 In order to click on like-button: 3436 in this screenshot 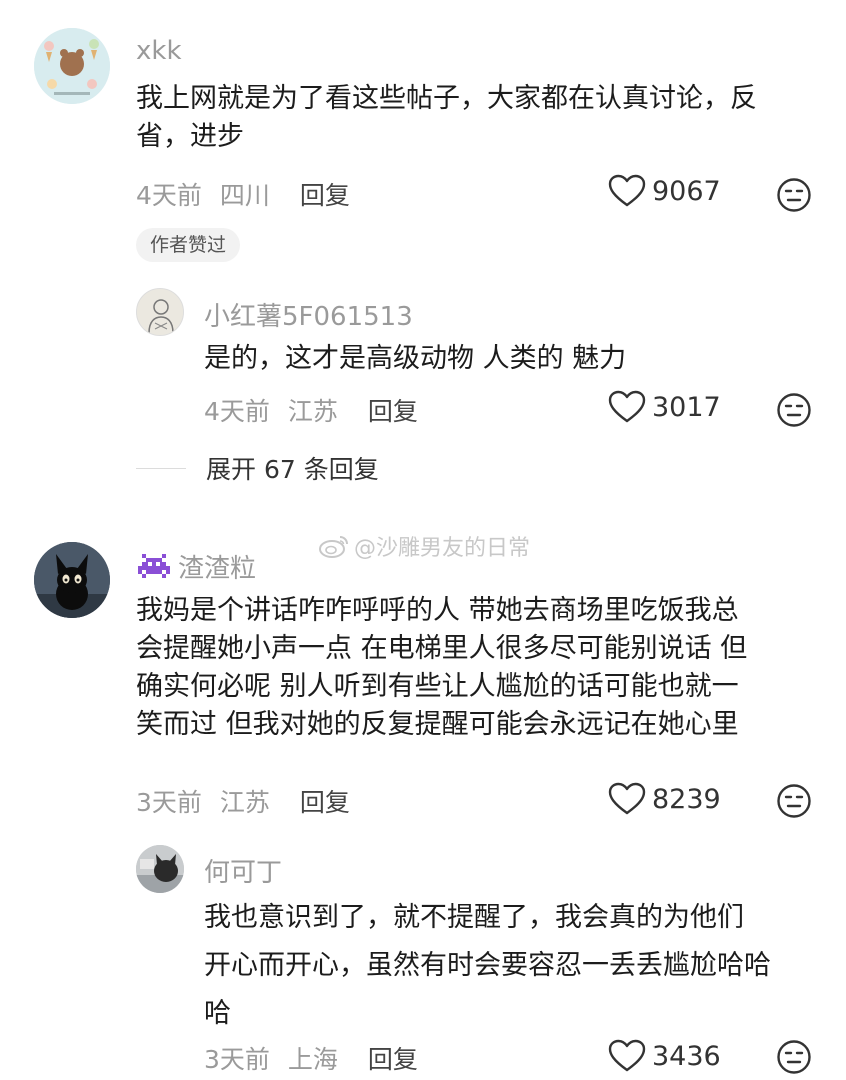, I will do `click(664, 1056)`.